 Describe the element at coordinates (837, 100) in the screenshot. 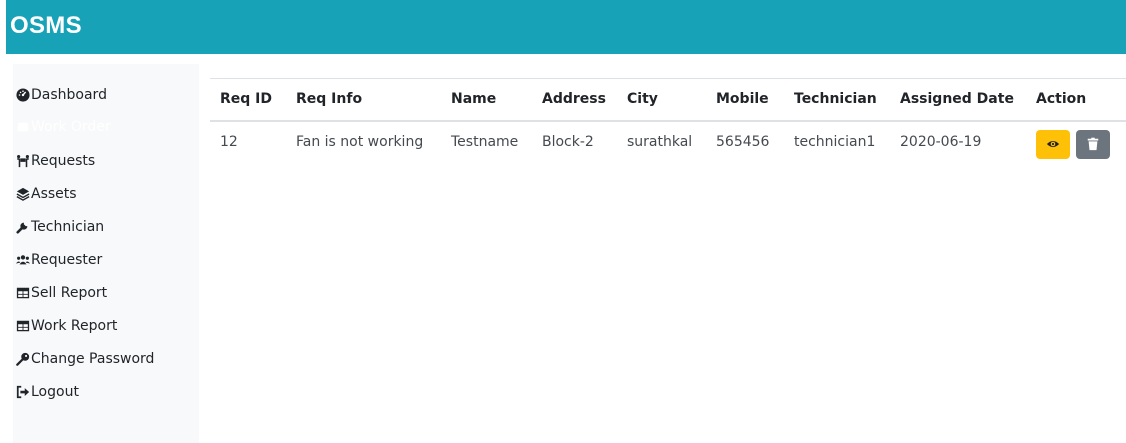

I see `col-header-technician: Technician` at that location.